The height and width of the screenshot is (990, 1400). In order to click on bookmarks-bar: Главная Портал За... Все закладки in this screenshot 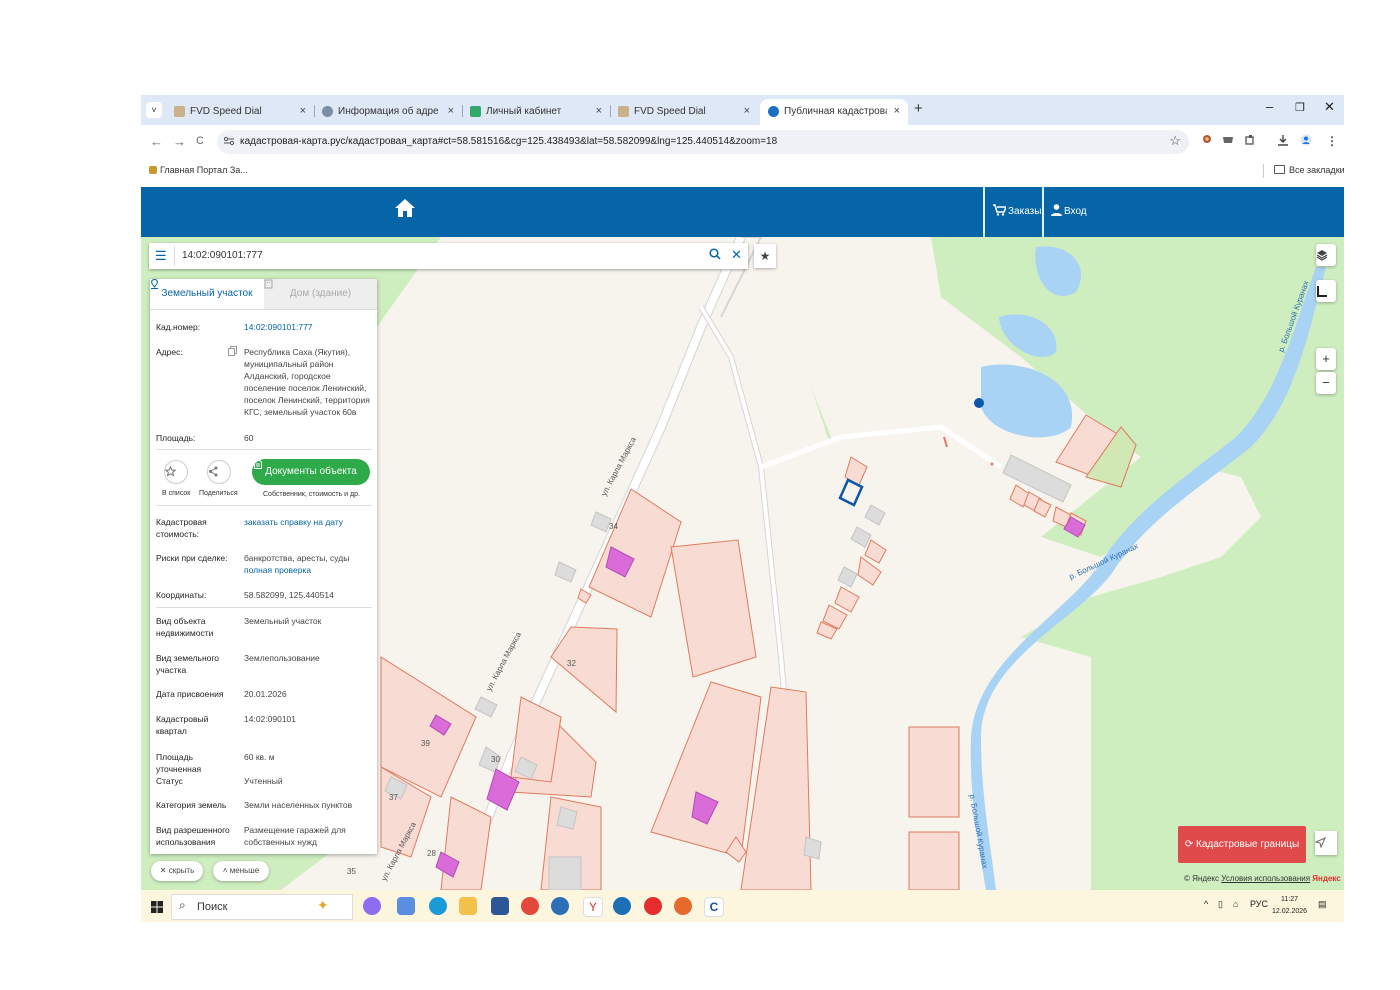, I will do `click(742, 171)`.